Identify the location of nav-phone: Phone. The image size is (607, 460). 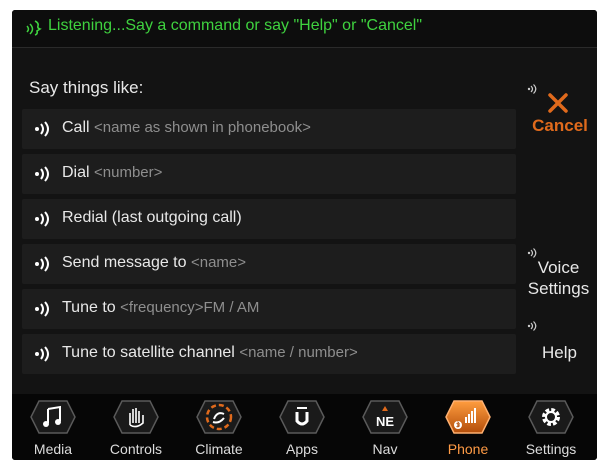
(468, 427).